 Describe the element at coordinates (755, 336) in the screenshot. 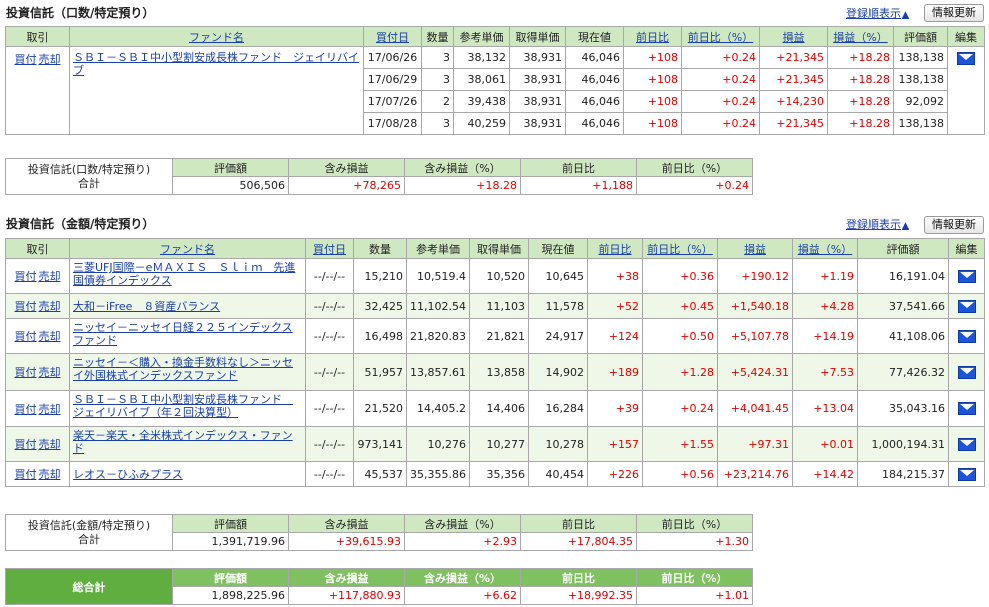

I see `profit-loss: +5,107.78` at that location.